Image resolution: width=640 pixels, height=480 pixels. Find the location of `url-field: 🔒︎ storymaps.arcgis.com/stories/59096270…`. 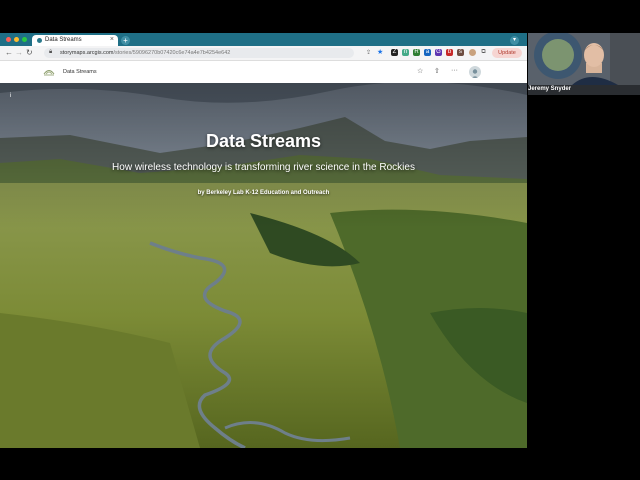

url-field: 🔒︎ storymaps.arcgis.com/stories/59096270… is located at coordinates (199, 53).